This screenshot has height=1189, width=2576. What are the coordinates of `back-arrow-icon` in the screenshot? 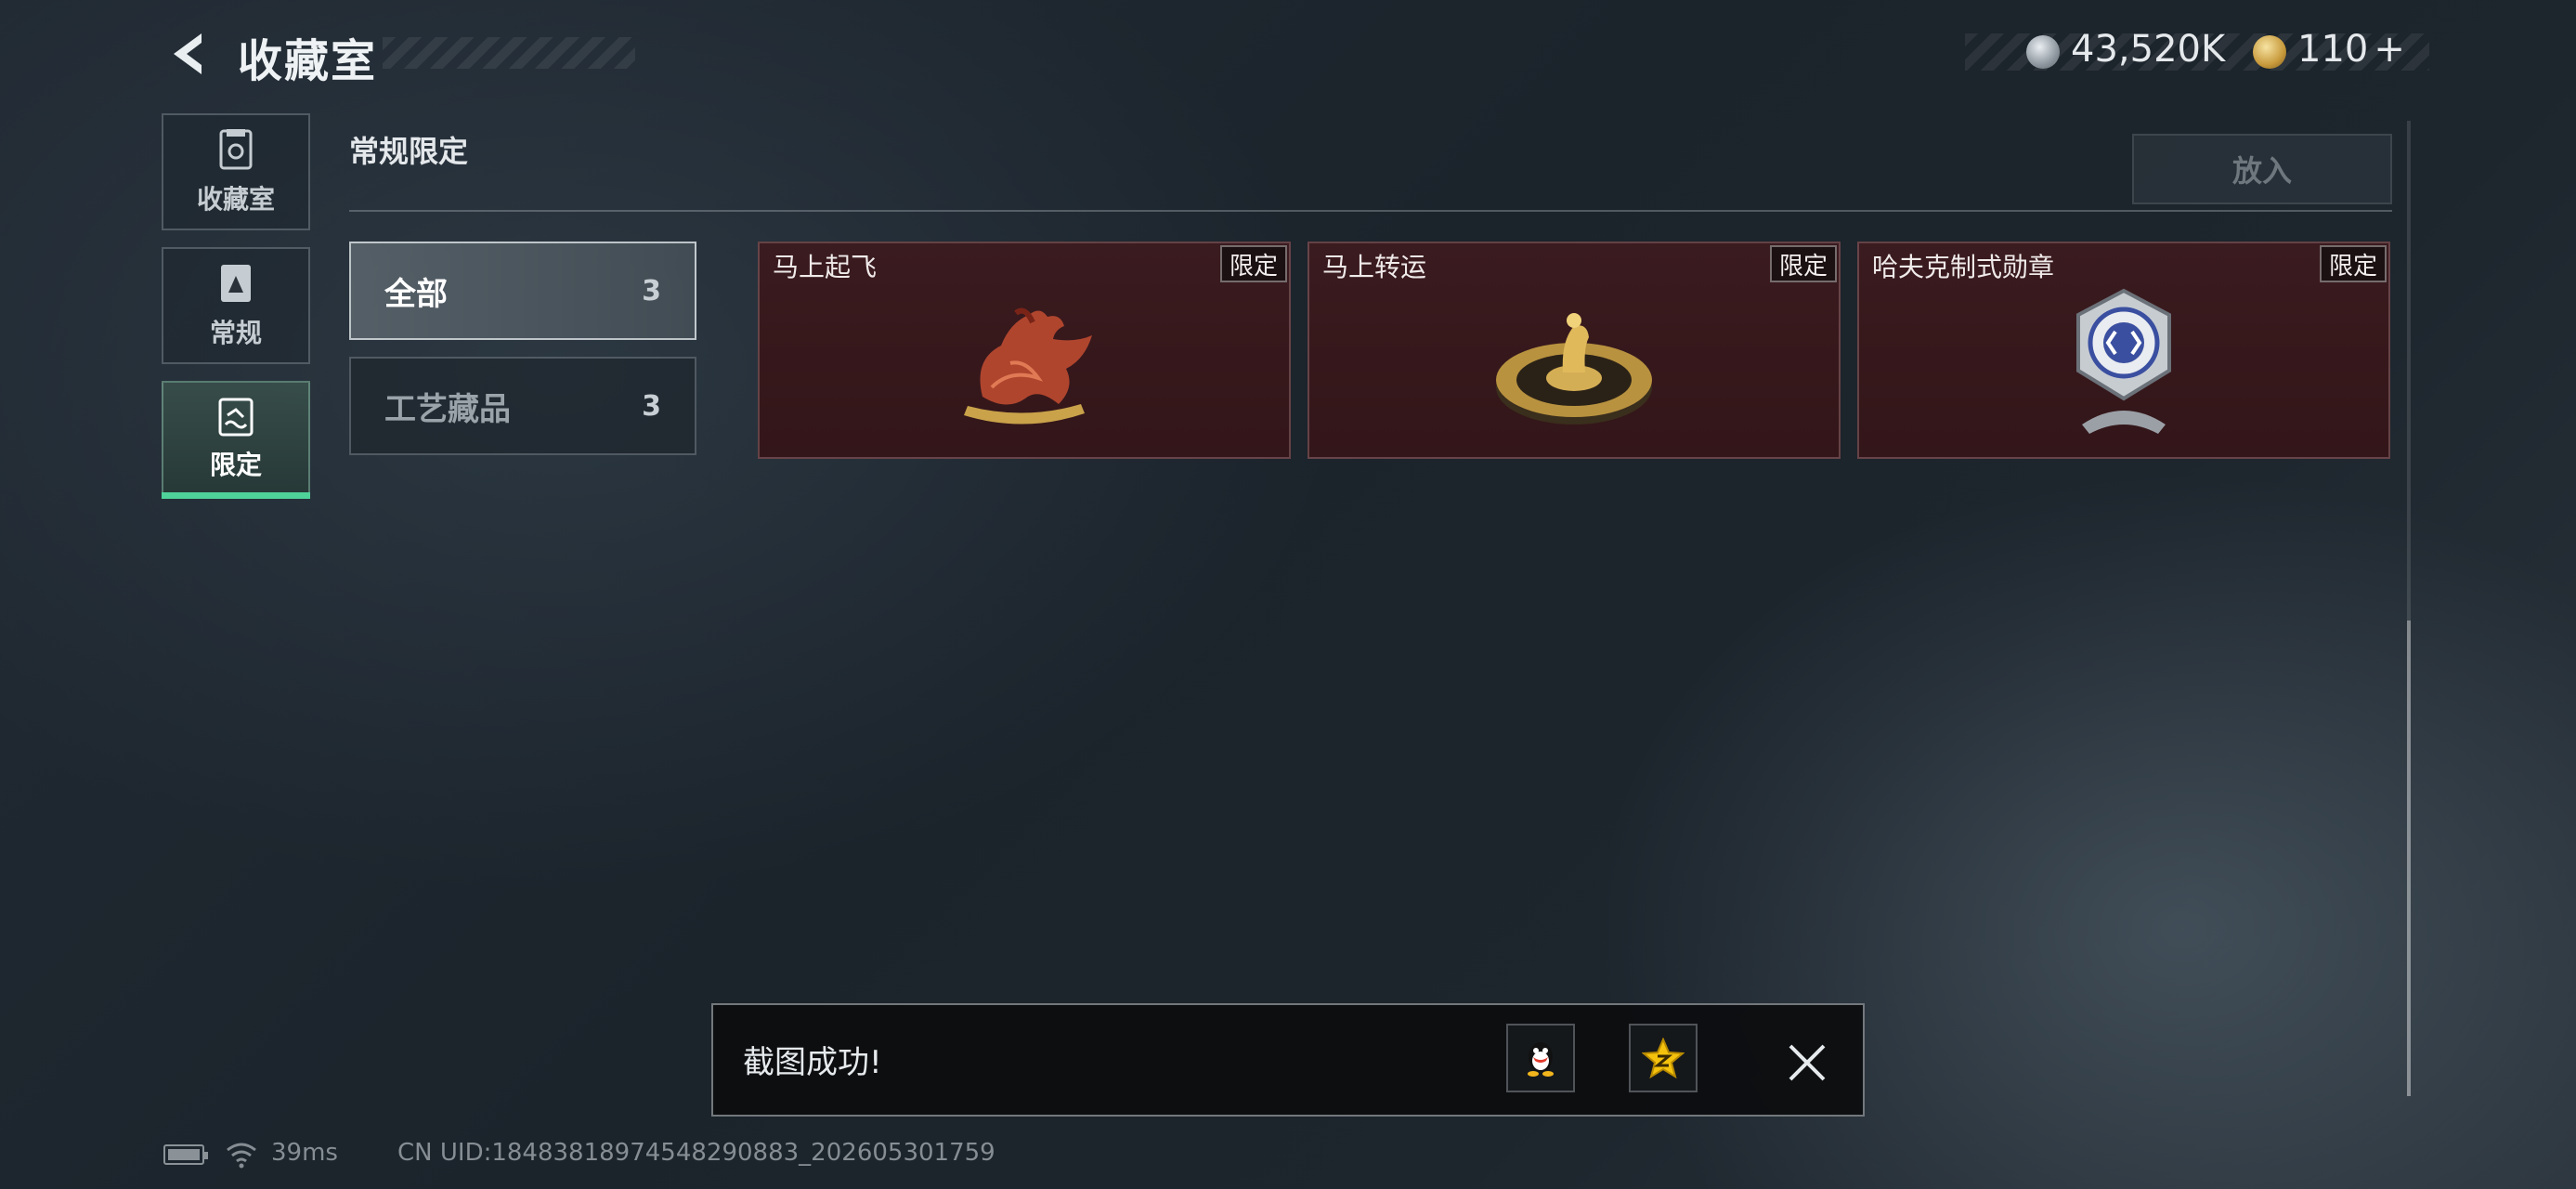 It's located at (188, 53).